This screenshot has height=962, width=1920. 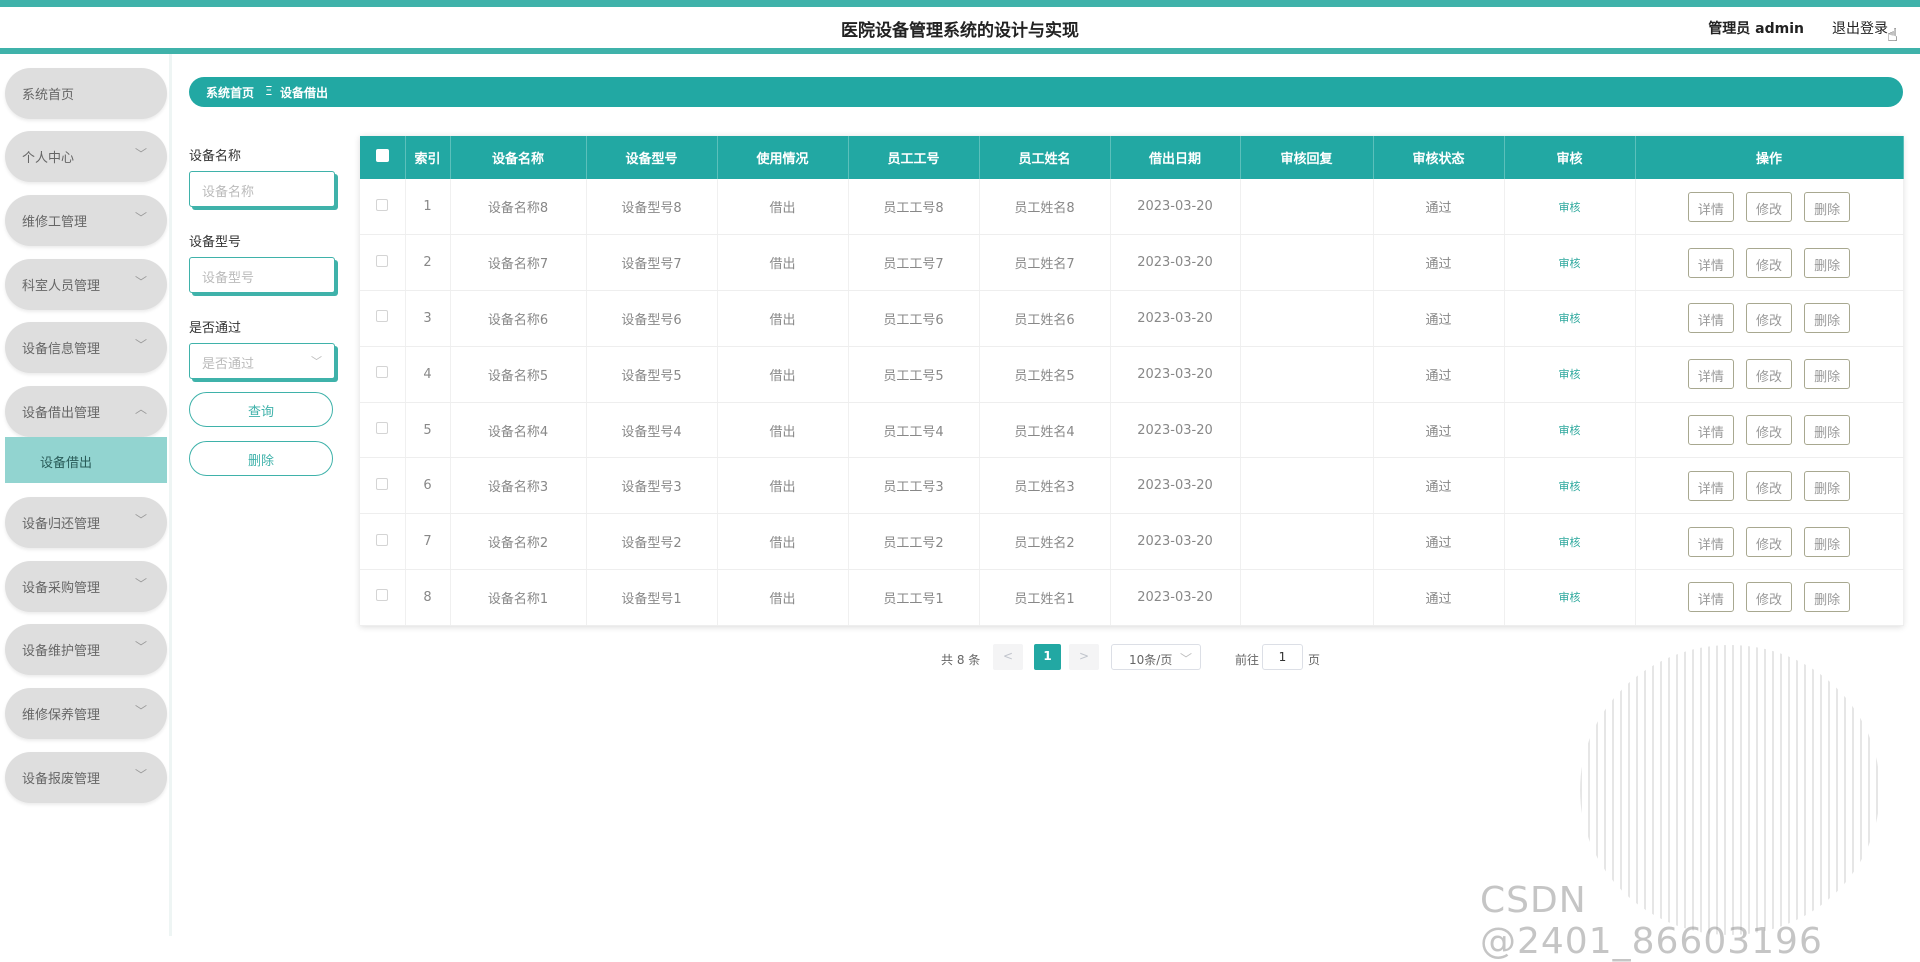 I want to click on delete-button: 删除, so click(x=261, y=458).